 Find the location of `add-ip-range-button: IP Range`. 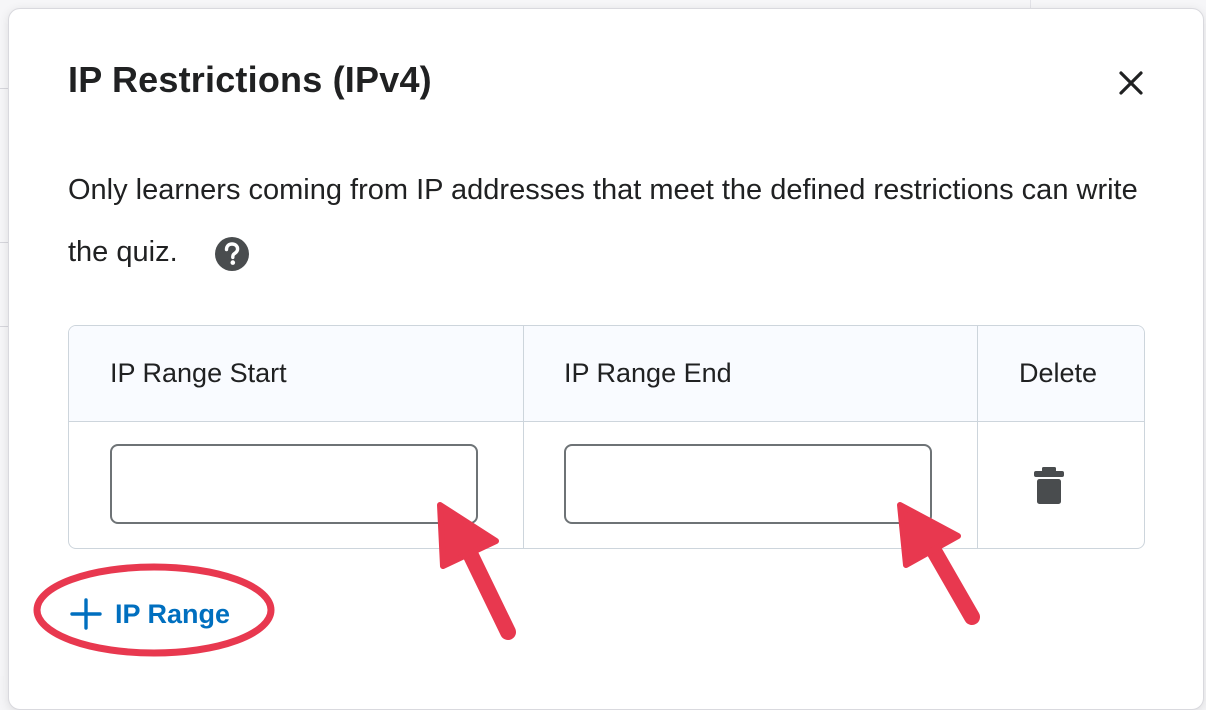

add-ip-range-button: IP Range is located at coordinates (149, 614).